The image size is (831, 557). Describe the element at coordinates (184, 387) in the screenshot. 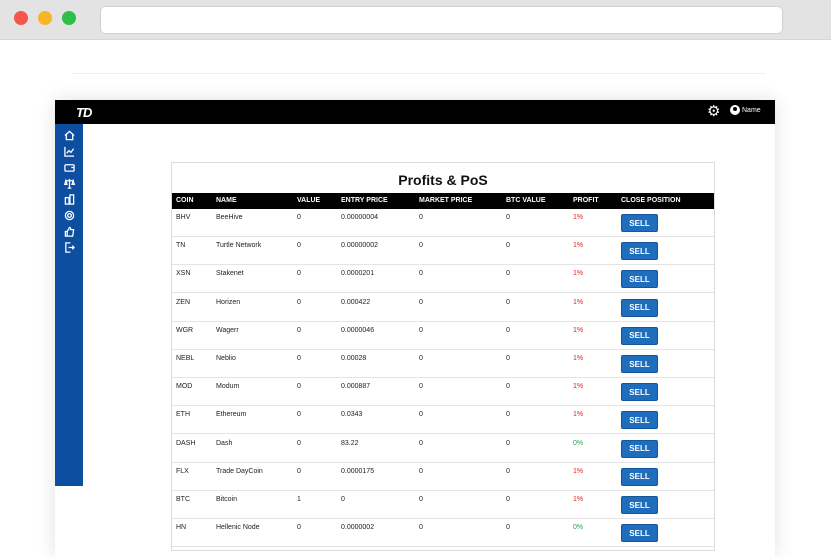

I see `coin-cell: MOD` at that location.